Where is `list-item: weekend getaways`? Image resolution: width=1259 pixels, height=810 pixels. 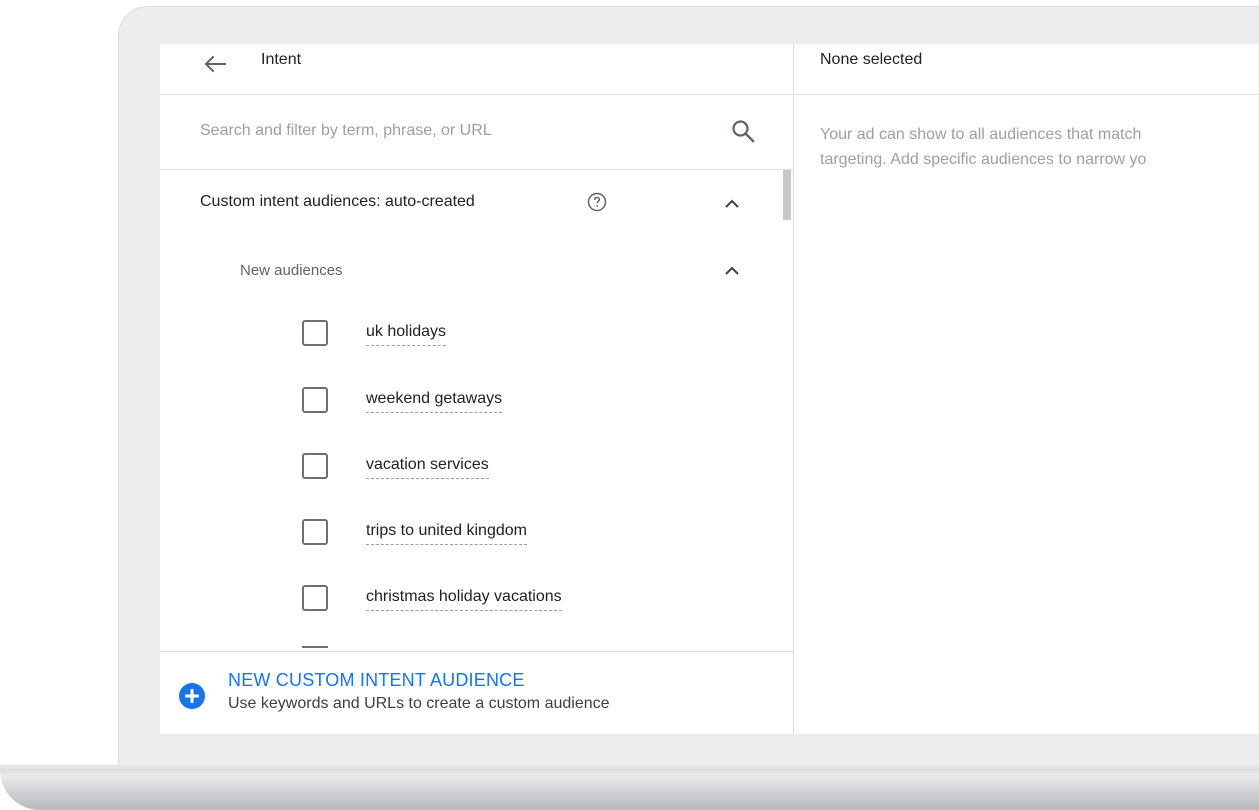
list-item: weekend getaways is located at coordinates (530, 401).